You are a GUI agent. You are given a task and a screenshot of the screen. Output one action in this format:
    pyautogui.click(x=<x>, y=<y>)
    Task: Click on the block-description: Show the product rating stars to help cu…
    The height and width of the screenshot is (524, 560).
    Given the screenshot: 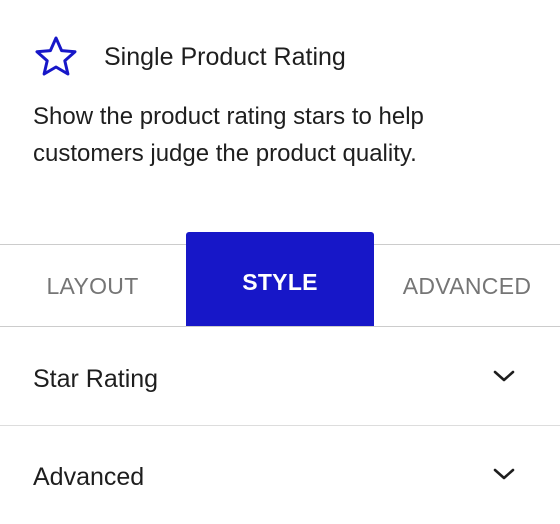 What is the action you would take?
    pyautogui.click(x=228, y=135)
    